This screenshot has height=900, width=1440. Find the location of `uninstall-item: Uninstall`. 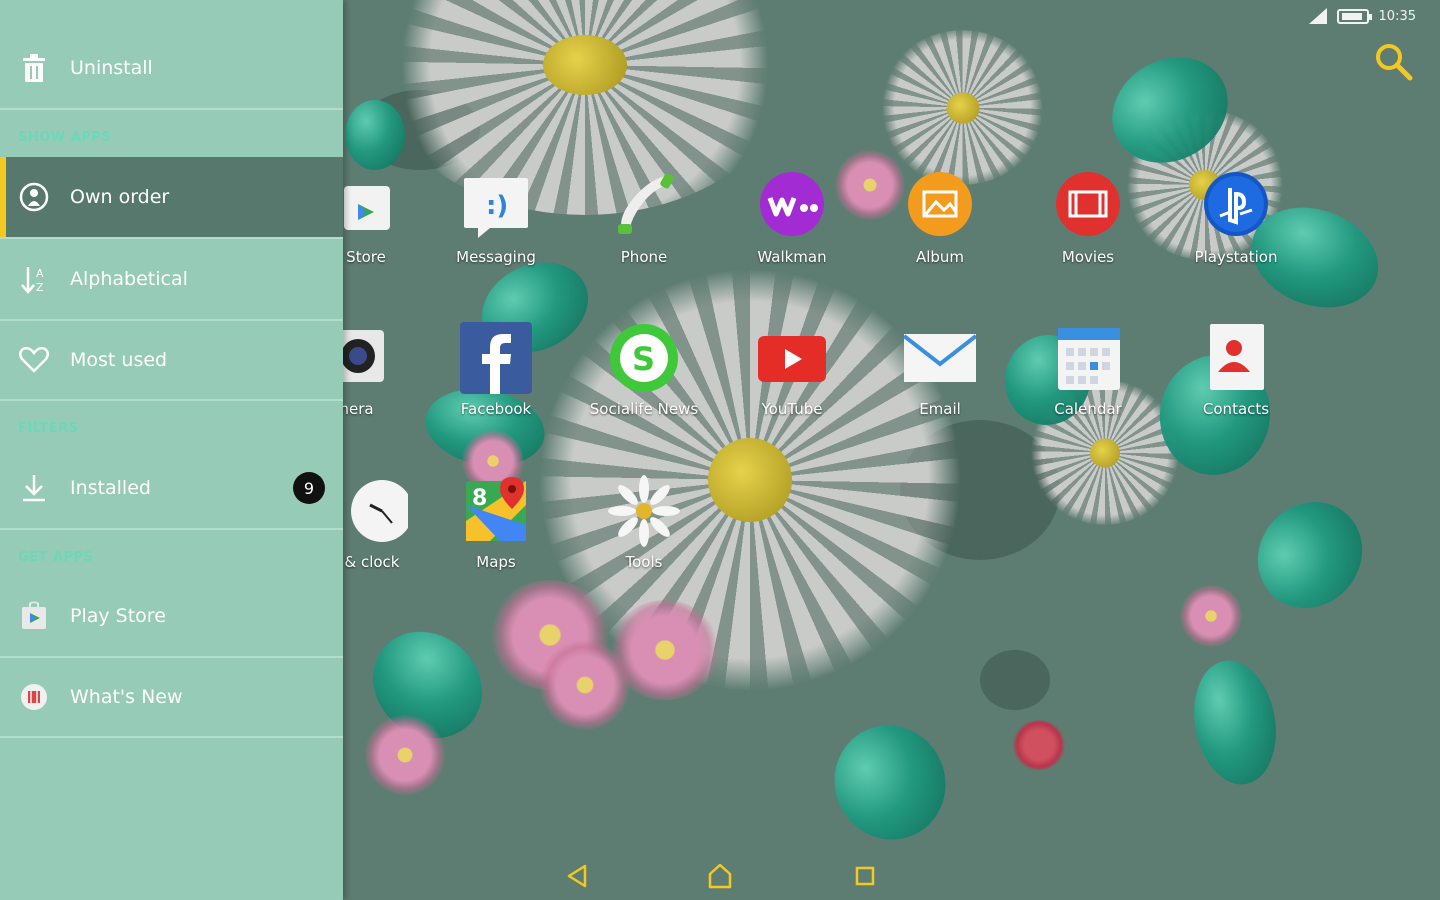

uninstall-item: Uninstall is located at coordinates (171, 69).